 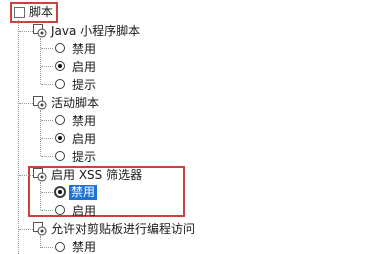 What do you see at coordinates (60, 138) in the screenshot?
I see `radio-active-enable` at bounding box center [60, 138].